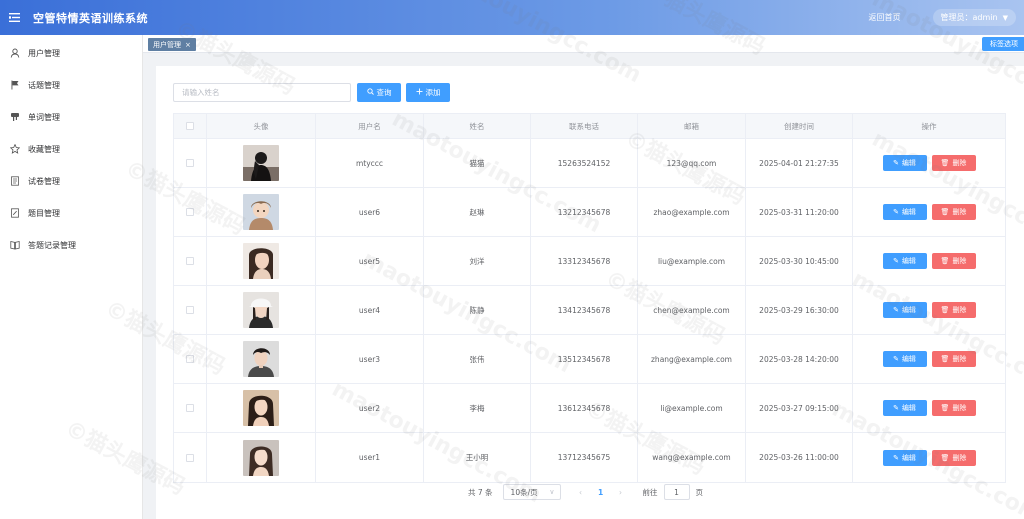 The height and width of the screenshot is (519, 1024). Describe the element at coordinates (601, 492) in the screenshot. I see `page-number: 1` at that location.